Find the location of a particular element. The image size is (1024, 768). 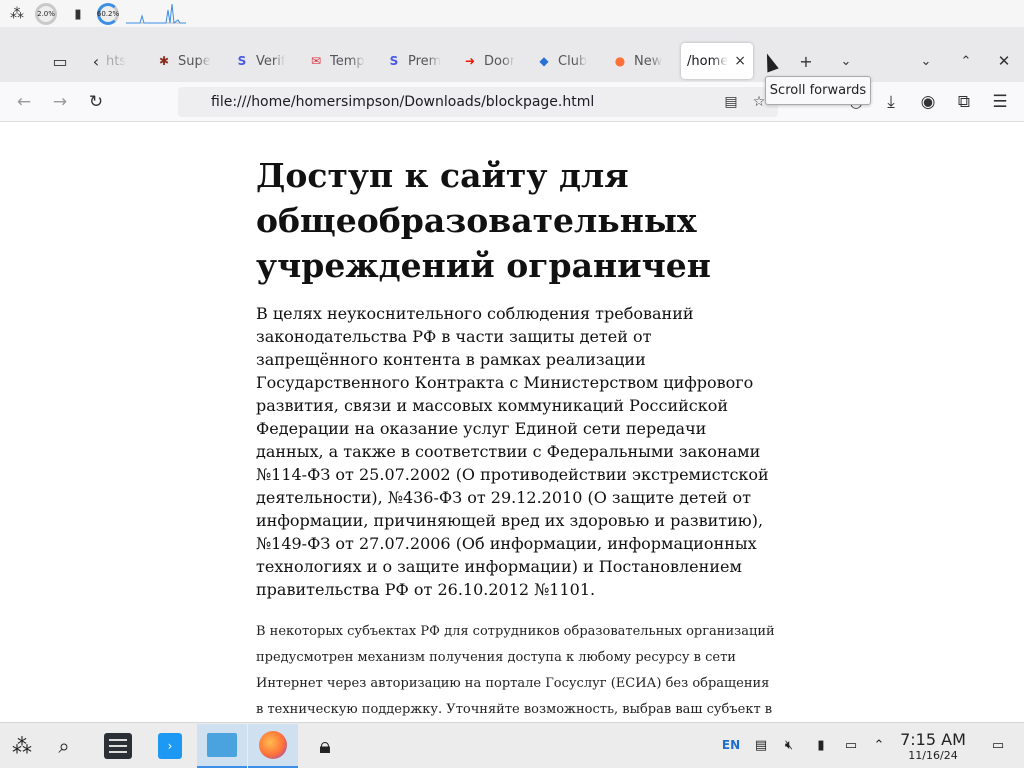

usb-device-icon: ▮ is located at coordinates (821, 745).